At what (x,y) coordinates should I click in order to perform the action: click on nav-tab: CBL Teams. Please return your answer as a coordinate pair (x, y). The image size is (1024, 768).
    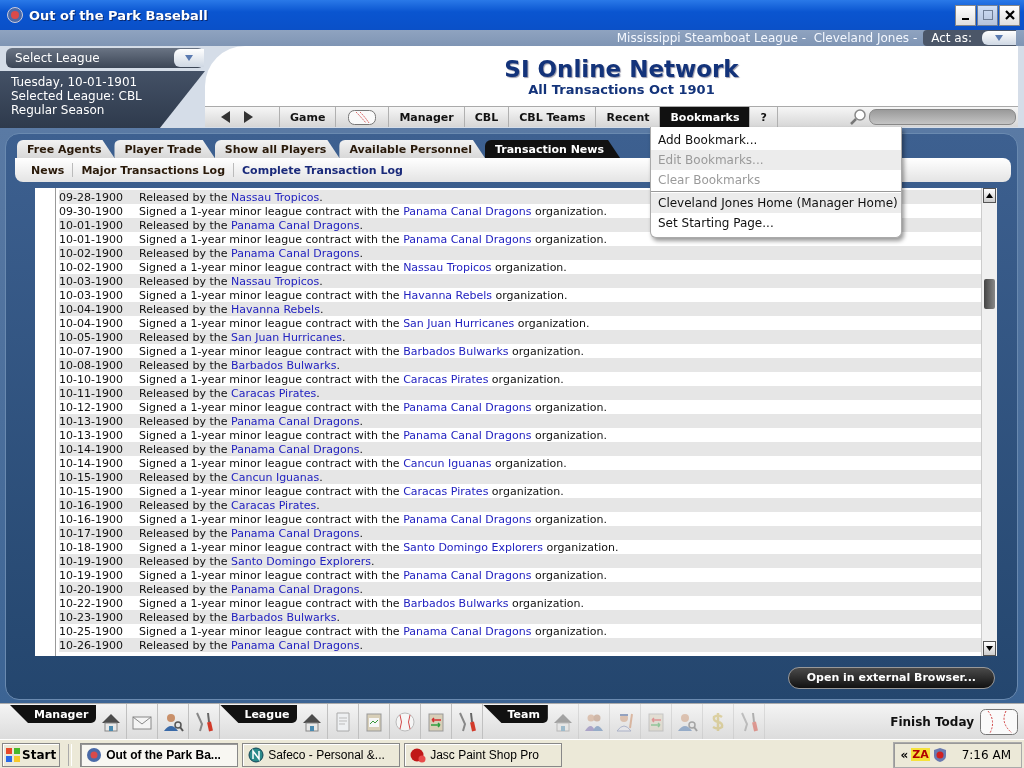
    Looking at the image, I should click on (553, 117).